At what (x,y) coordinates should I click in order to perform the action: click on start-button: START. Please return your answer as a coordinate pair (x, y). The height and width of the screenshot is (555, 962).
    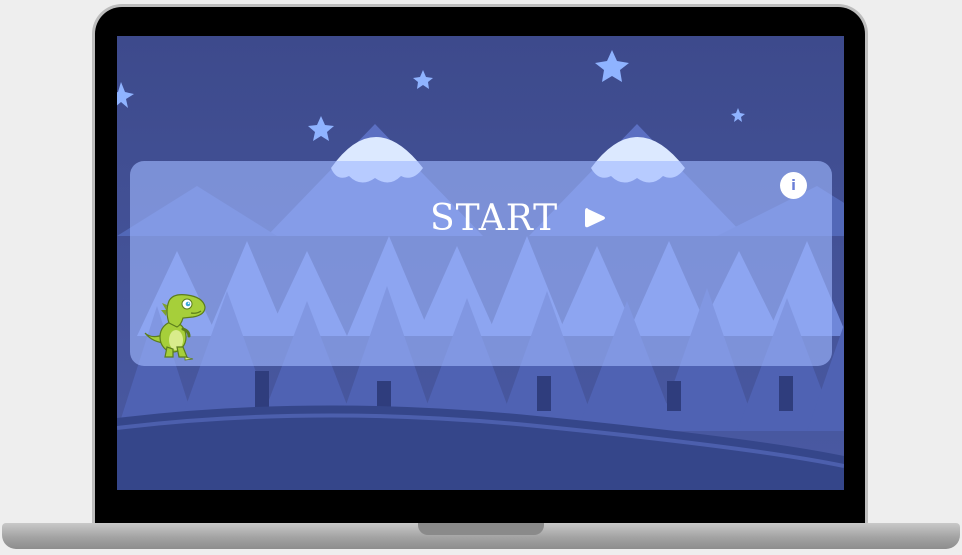
    Looking at the image, I should click on (518, 218).